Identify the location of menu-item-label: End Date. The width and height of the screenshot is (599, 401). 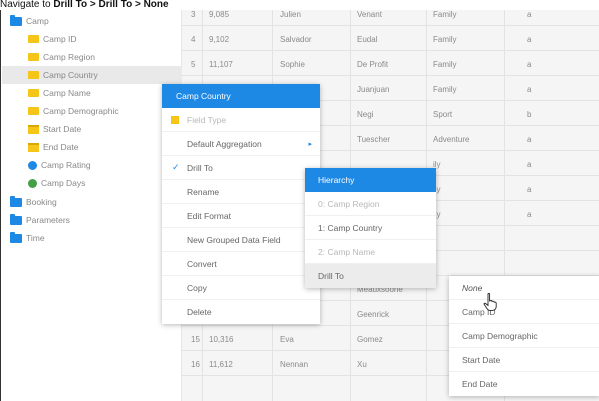
(480, 384).